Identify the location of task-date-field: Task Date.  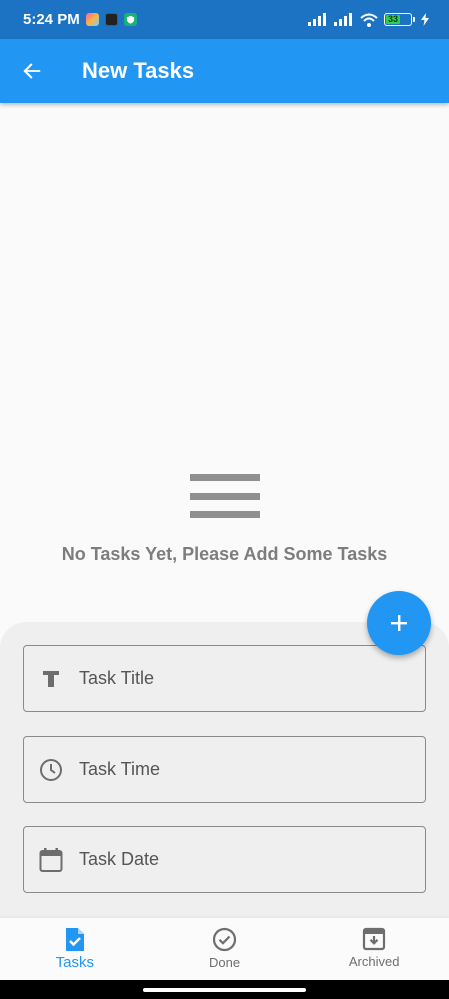
(224, 859).